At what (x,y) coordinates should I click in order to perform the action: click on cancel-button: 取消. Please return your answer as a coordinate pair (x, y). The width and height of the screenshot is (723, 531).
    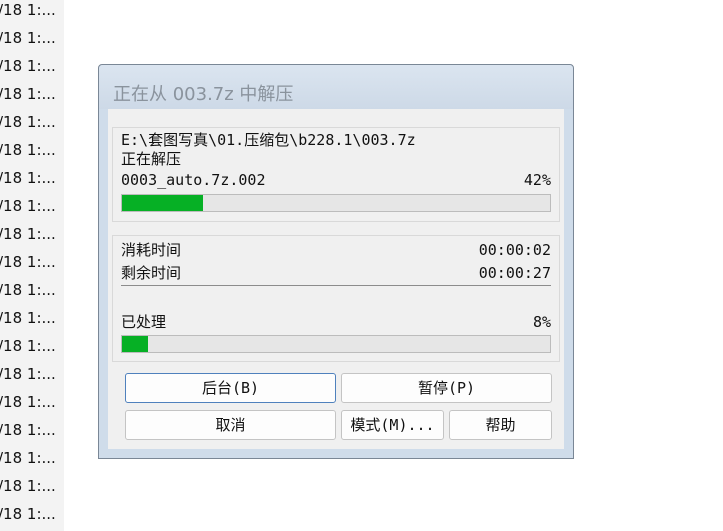
    Looking at the image, I should click on (230, 425).